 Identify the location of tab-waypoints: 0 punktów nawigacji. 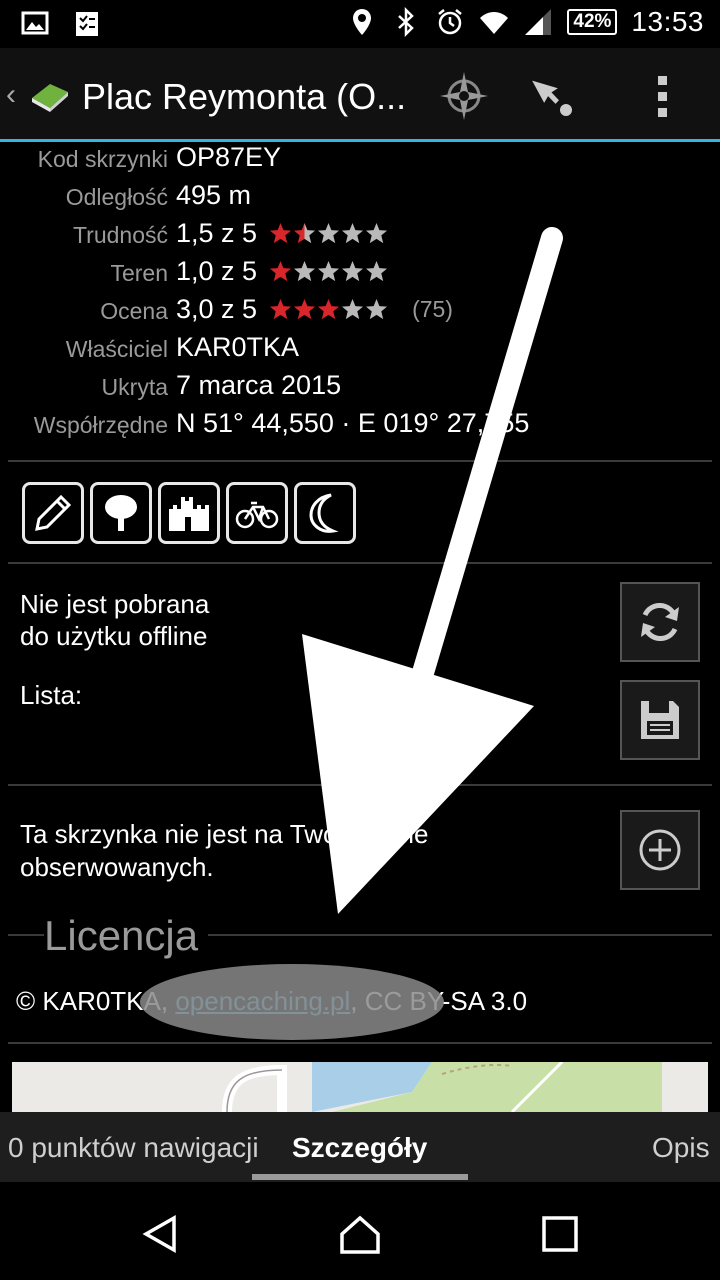
(133, 1148).